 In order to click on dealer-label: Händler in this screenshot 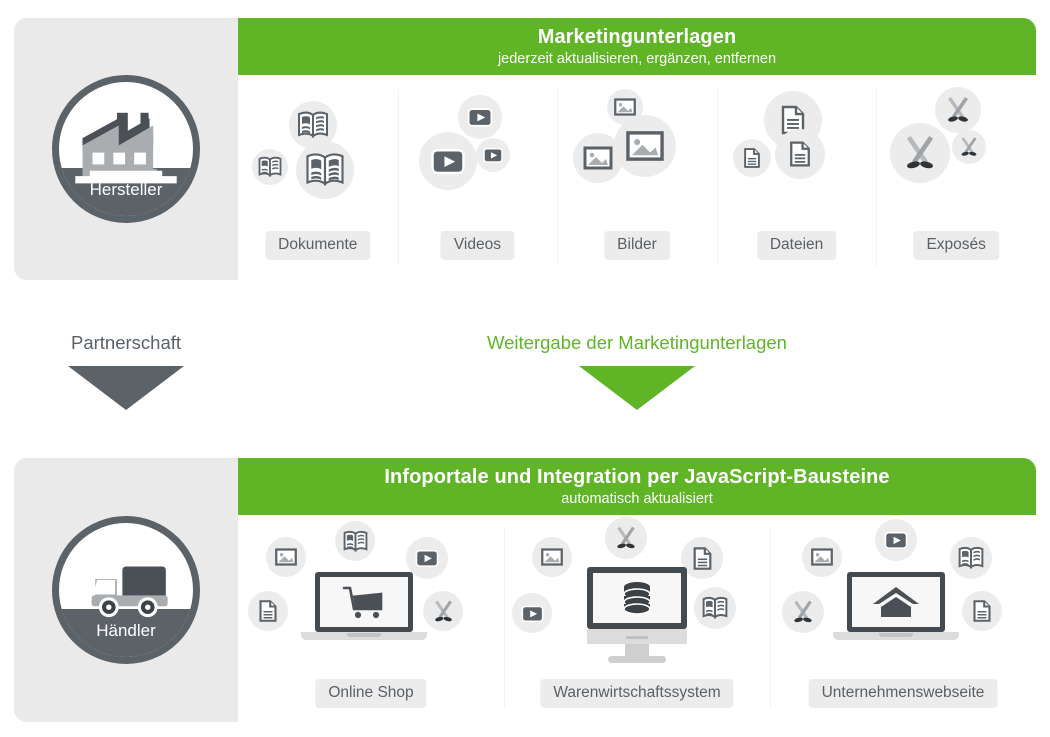, I will do `click(126, 630)`.